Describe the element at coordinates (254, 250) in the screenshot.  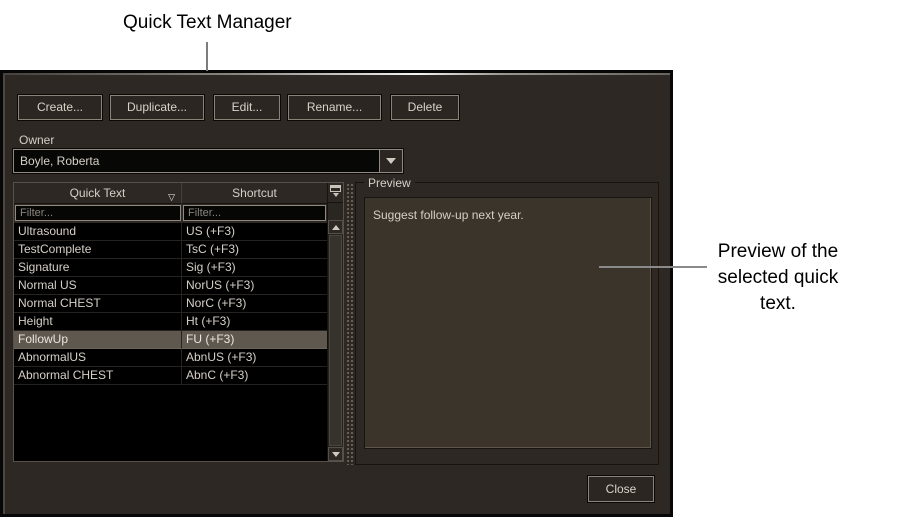
I see `shortcut-cell: TsC (+F3)` at that location.